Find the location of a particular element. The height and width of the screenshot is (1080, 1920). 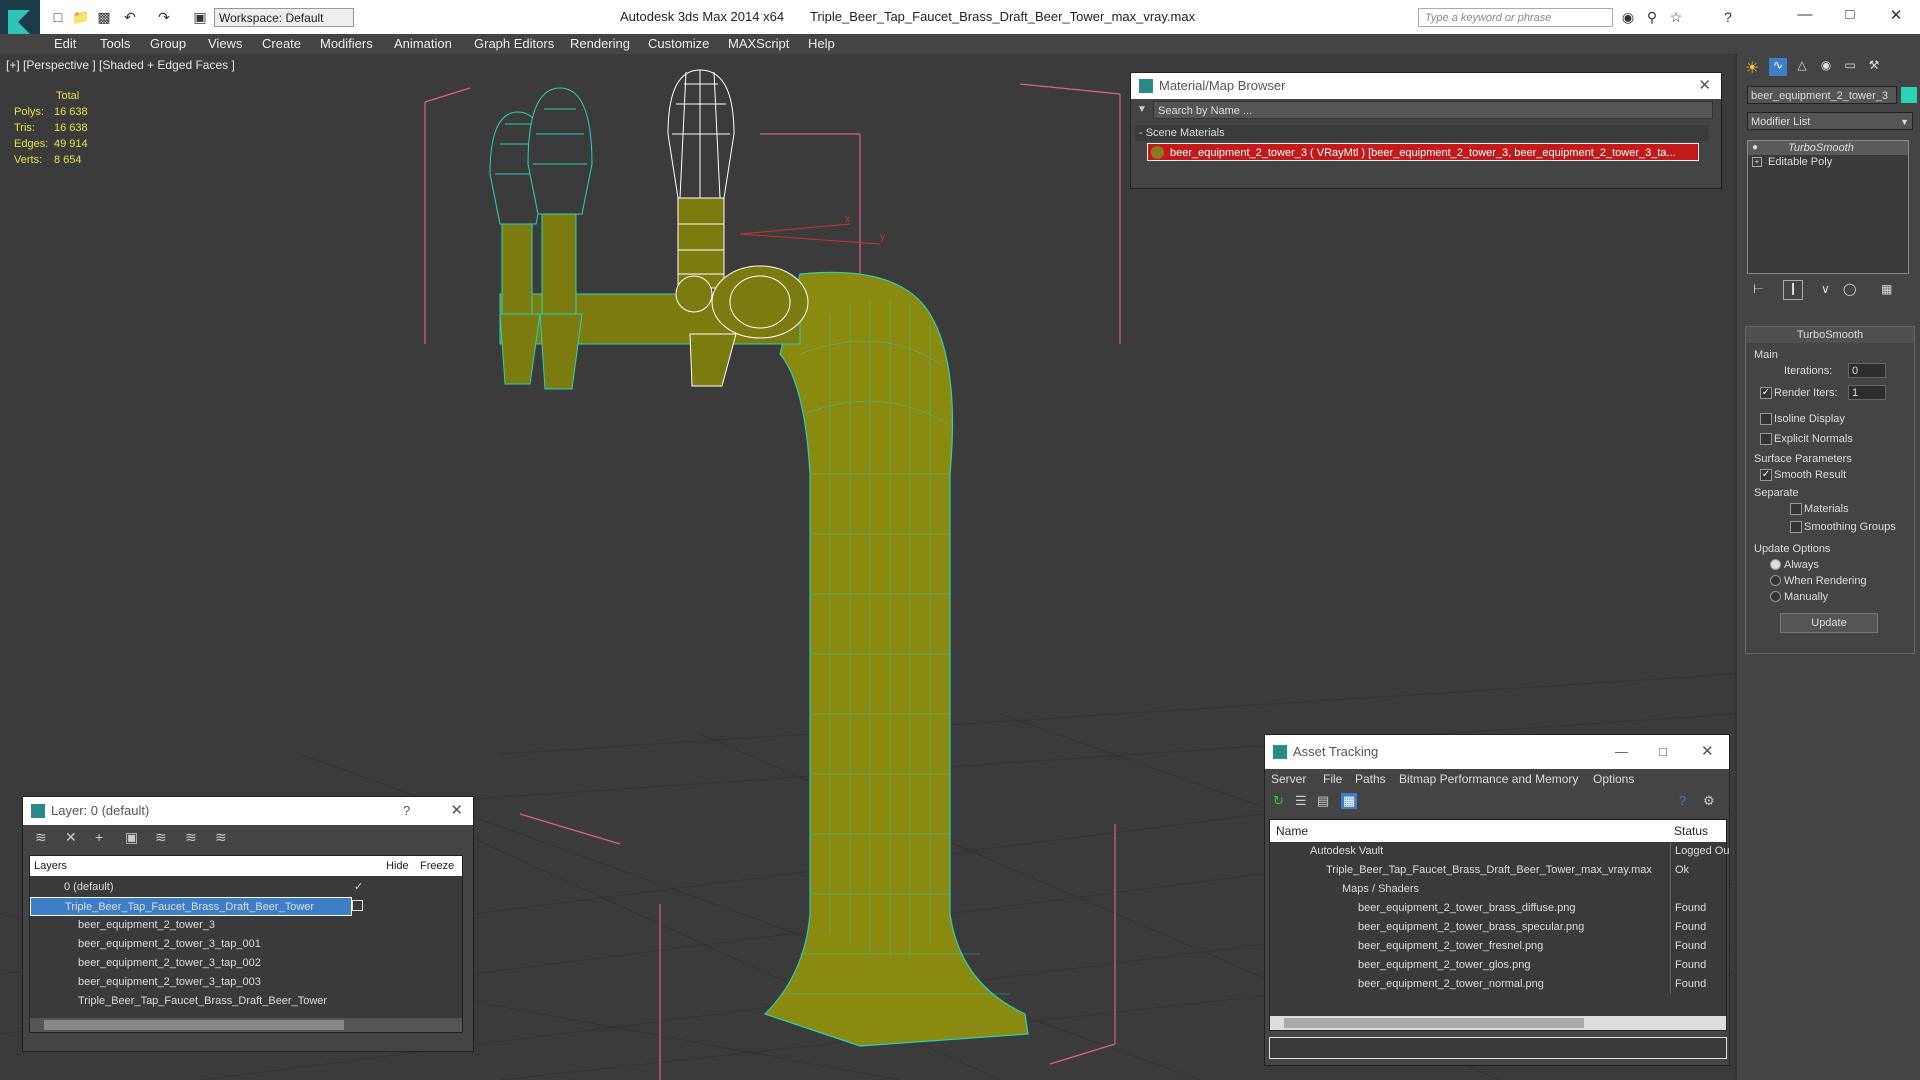

menu-animation: Animation is located at coordinates (423, 44).